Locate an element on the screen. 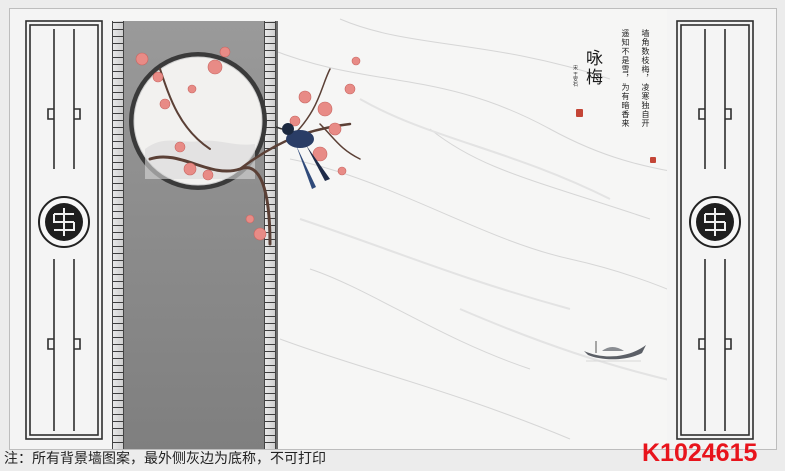  left-medallion-icon is located at coordinates (64, 222).